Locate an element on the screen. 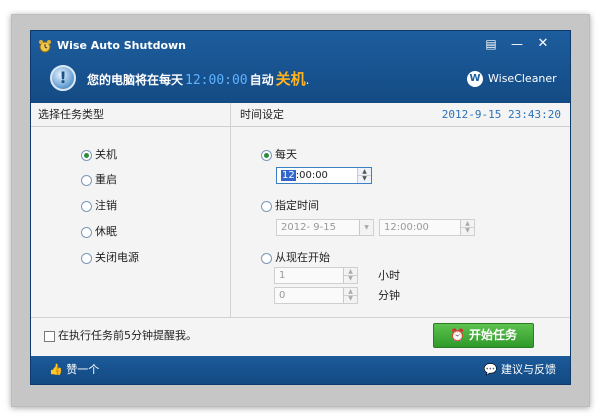  radio-label: 休眠 is located at coordinates (106, 231).